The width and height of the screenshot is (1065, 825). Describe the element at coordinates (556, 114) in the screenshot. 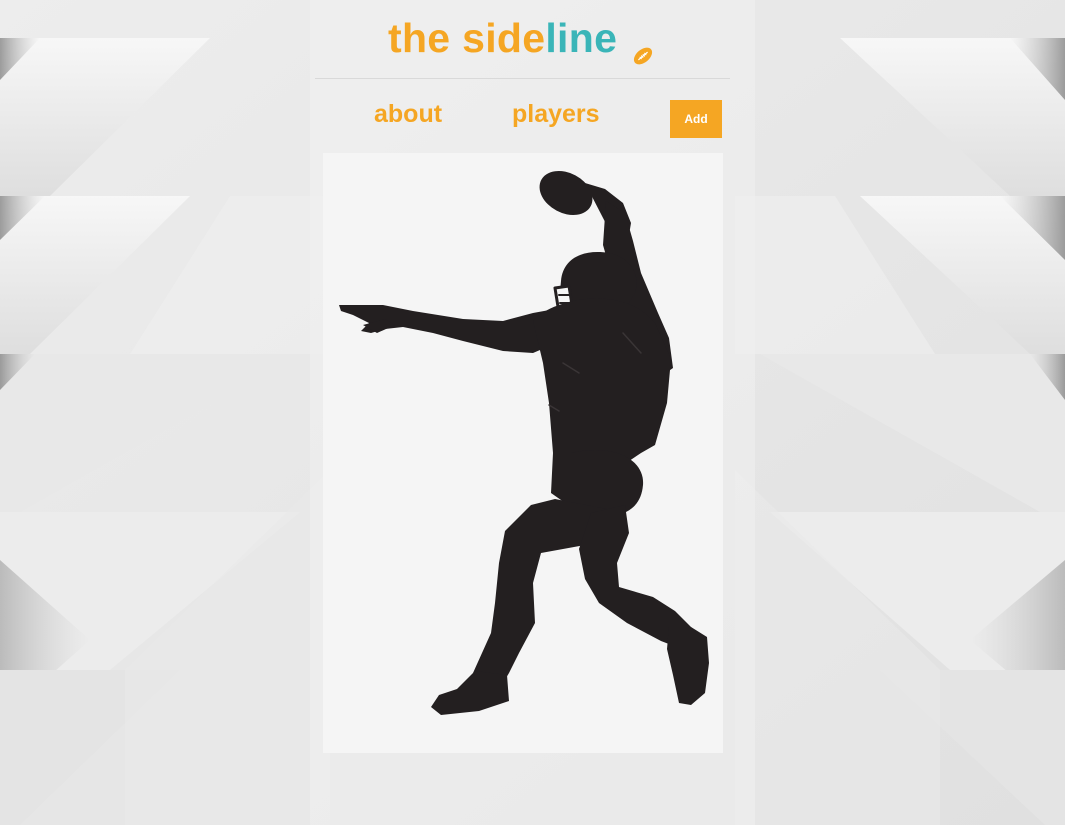

I see `nav-players-link: players` at that location.